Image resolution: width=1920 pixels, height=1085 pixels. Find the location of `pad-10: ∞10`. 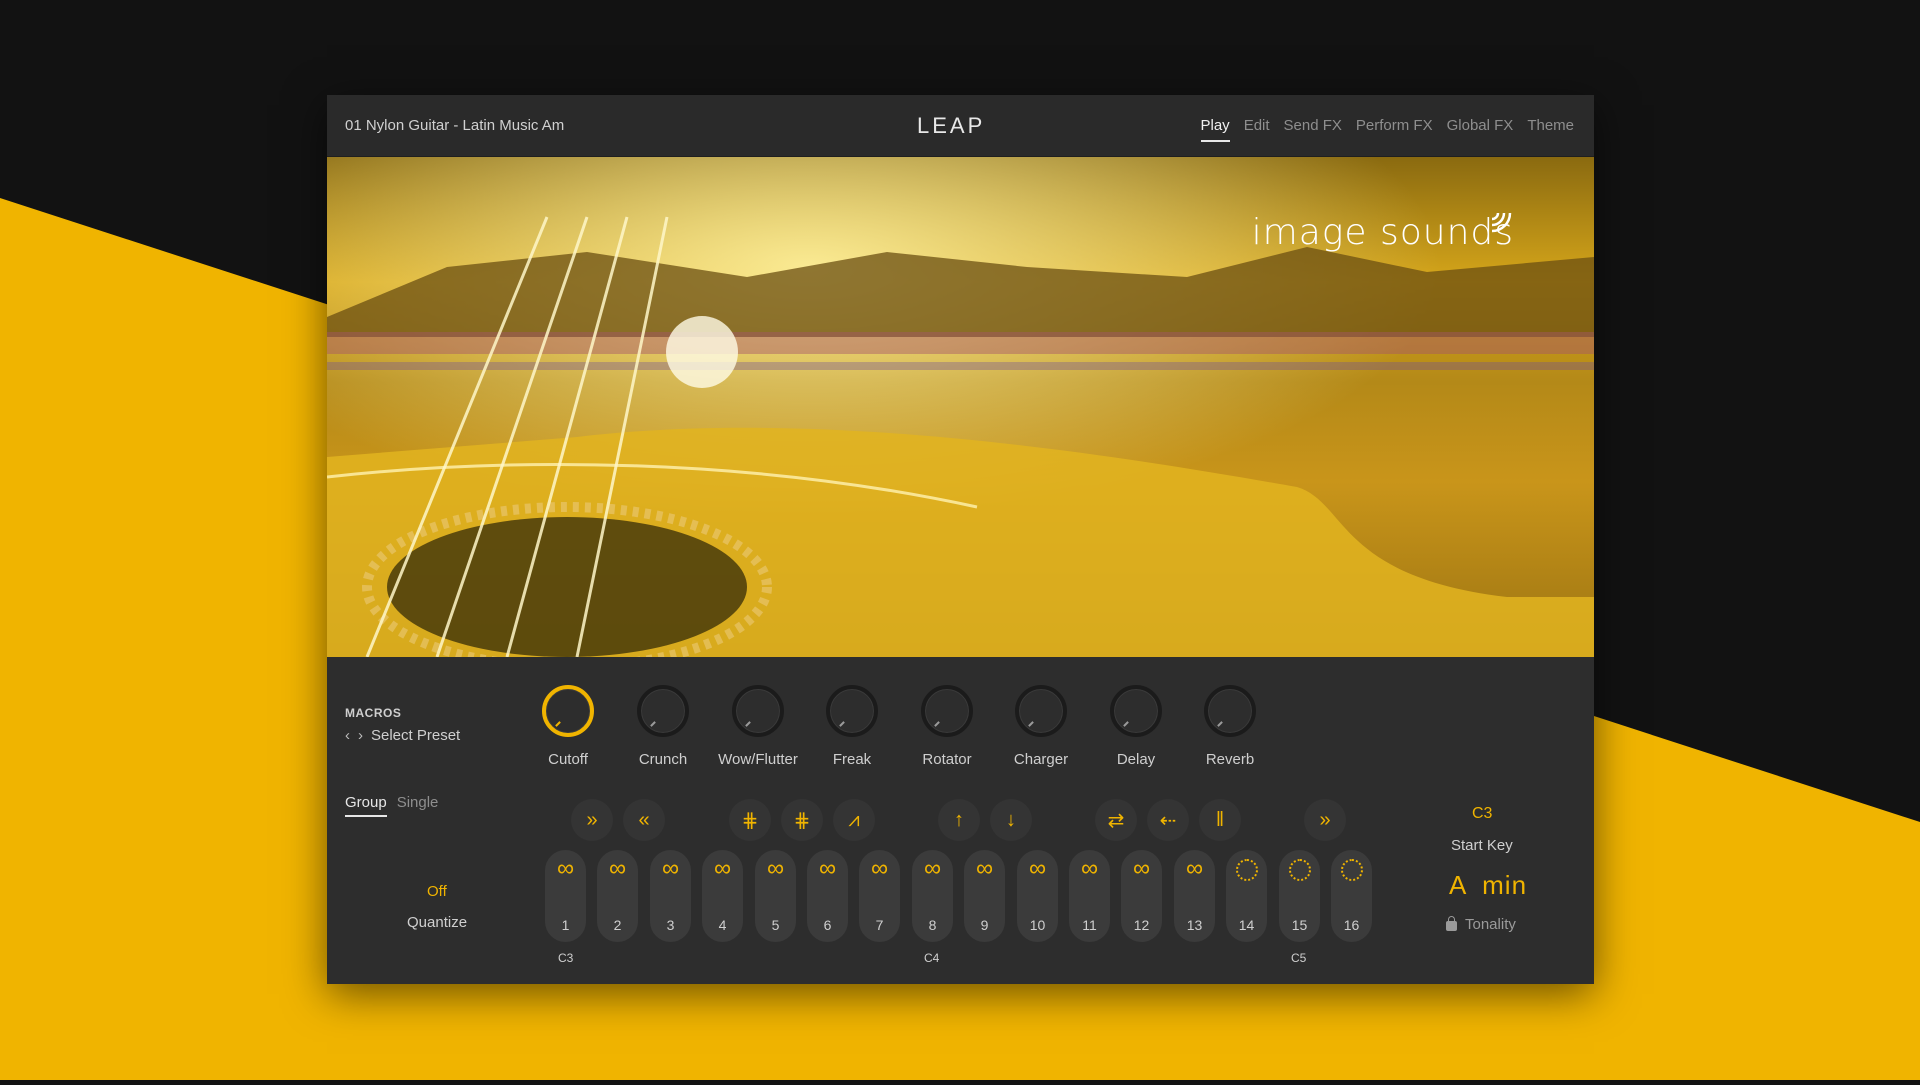

pad-10: ∞10 is located at coordinates (1037, 896).